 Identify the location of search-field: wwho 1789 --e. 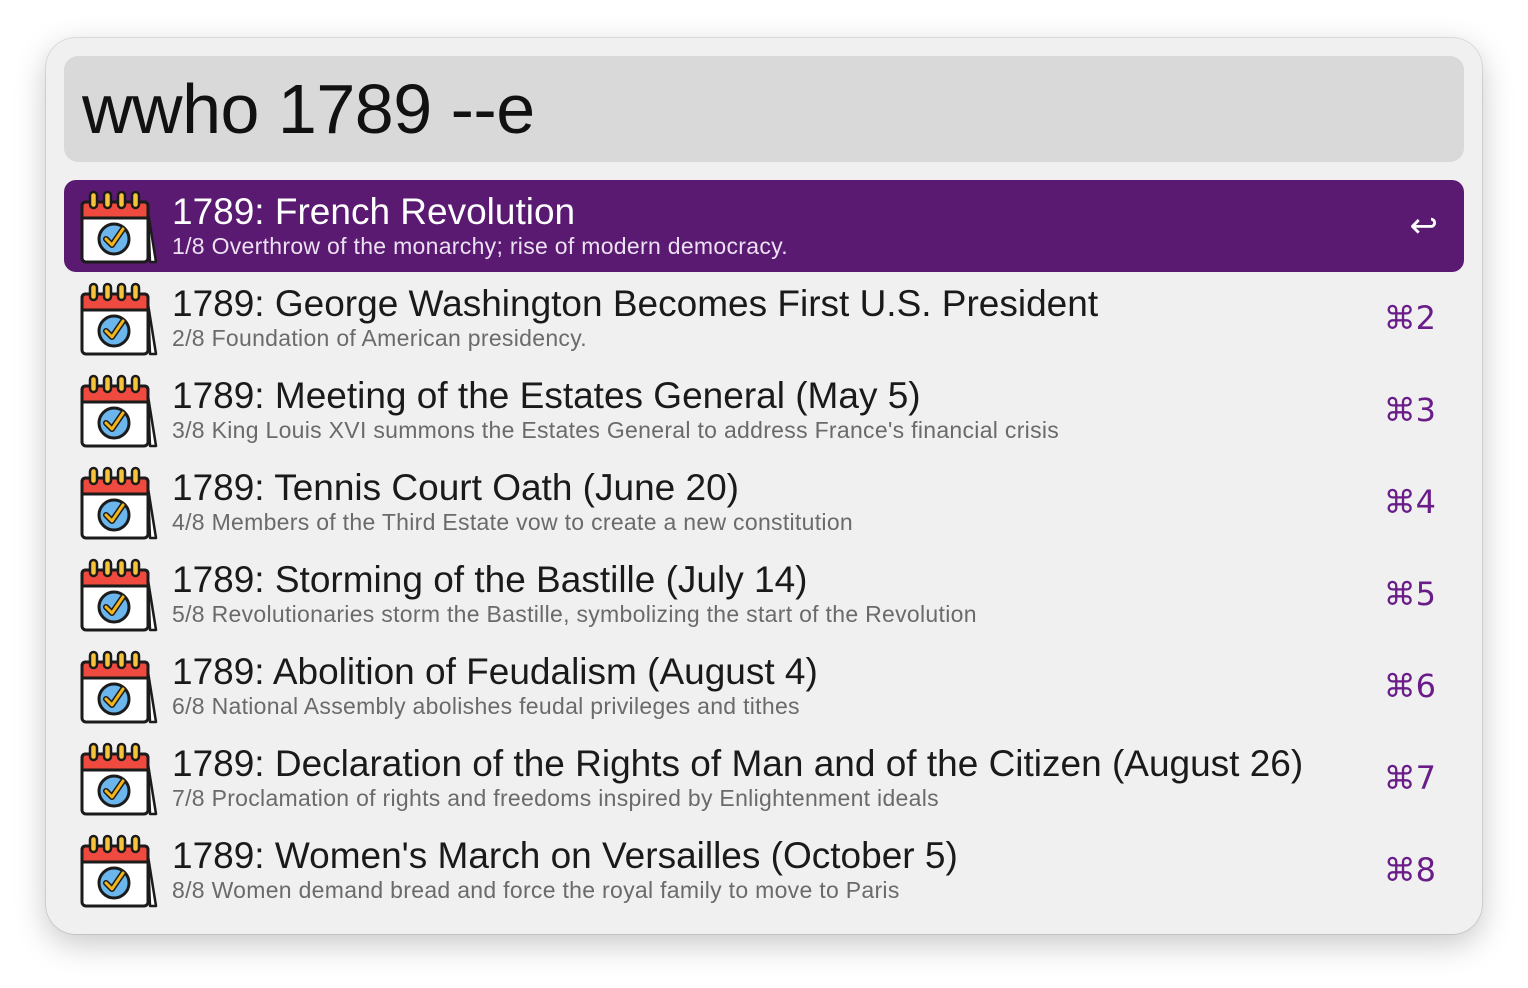
(764, 109).